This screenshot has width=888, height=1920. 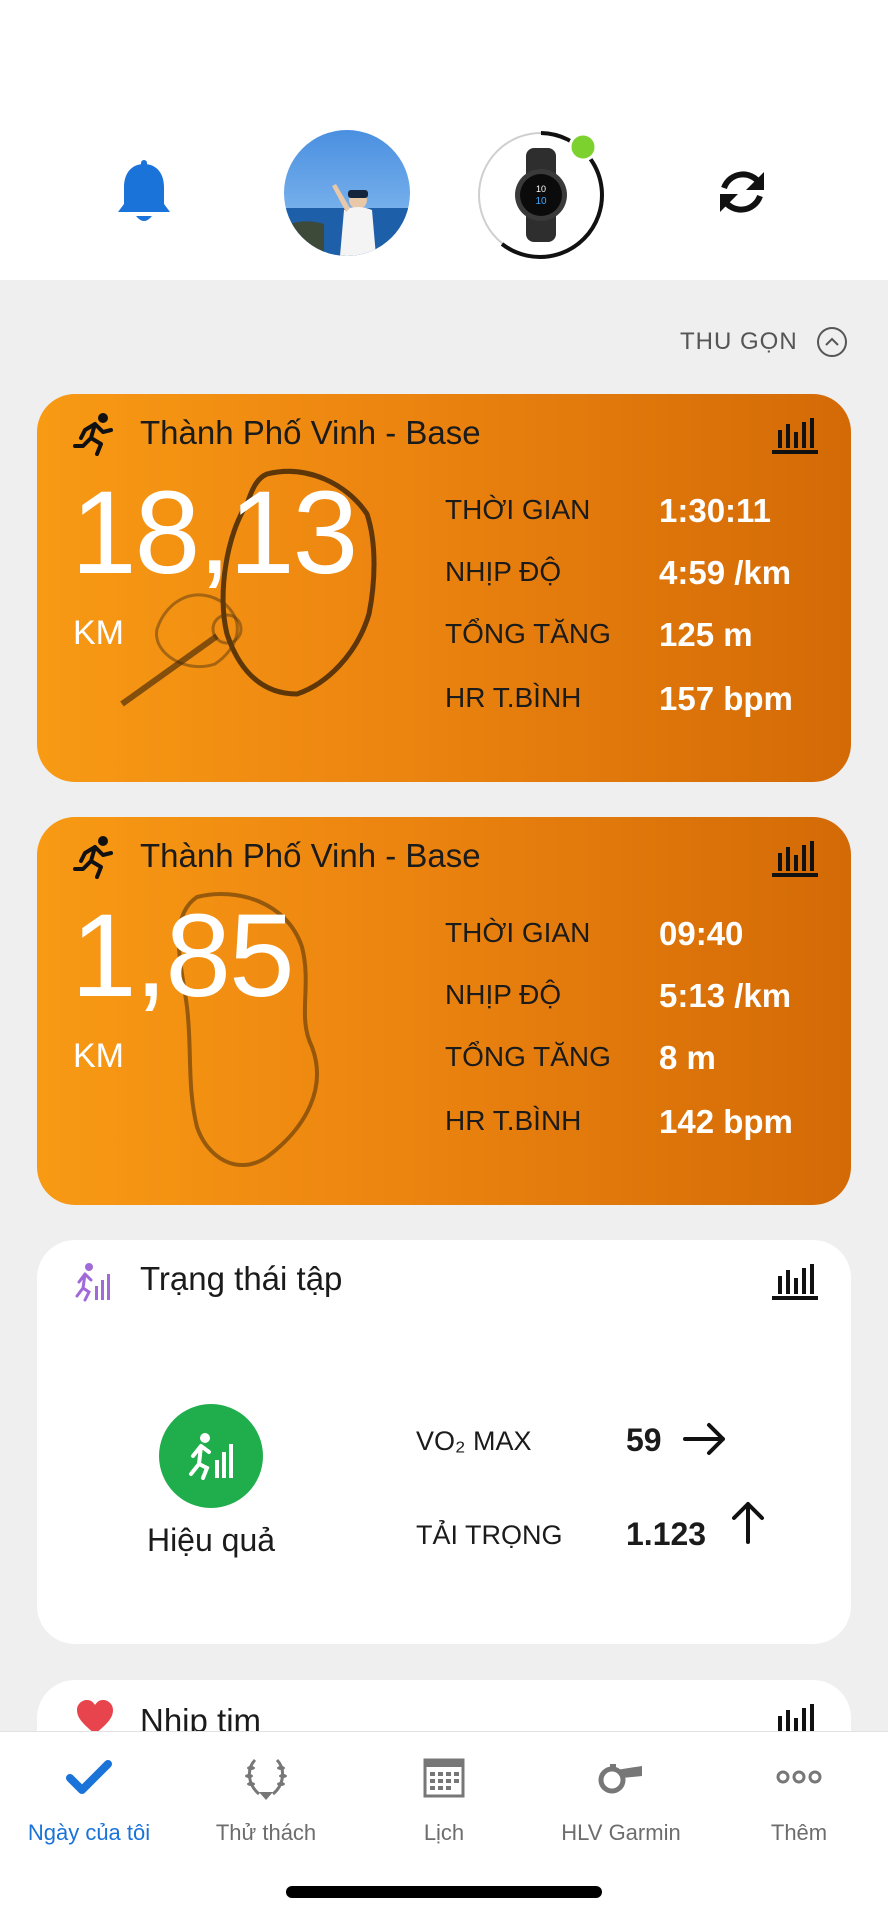 What do you see at coordinates (704, 1439) in the screenshot?
I see `arrow-right-icon` at bounding box center [704, 1439].